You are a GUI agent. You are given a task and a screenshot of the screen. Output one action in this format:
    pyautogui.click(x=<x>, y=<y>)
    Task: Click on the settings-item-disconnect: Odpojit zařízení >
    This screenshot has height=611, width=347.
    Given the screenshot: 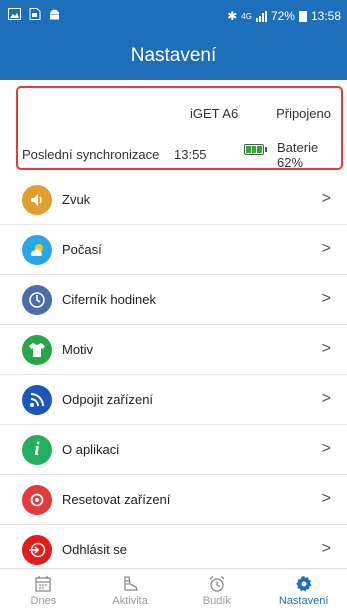 What is the action you would take?
    pyautogui.click(x=173, y=400)
    